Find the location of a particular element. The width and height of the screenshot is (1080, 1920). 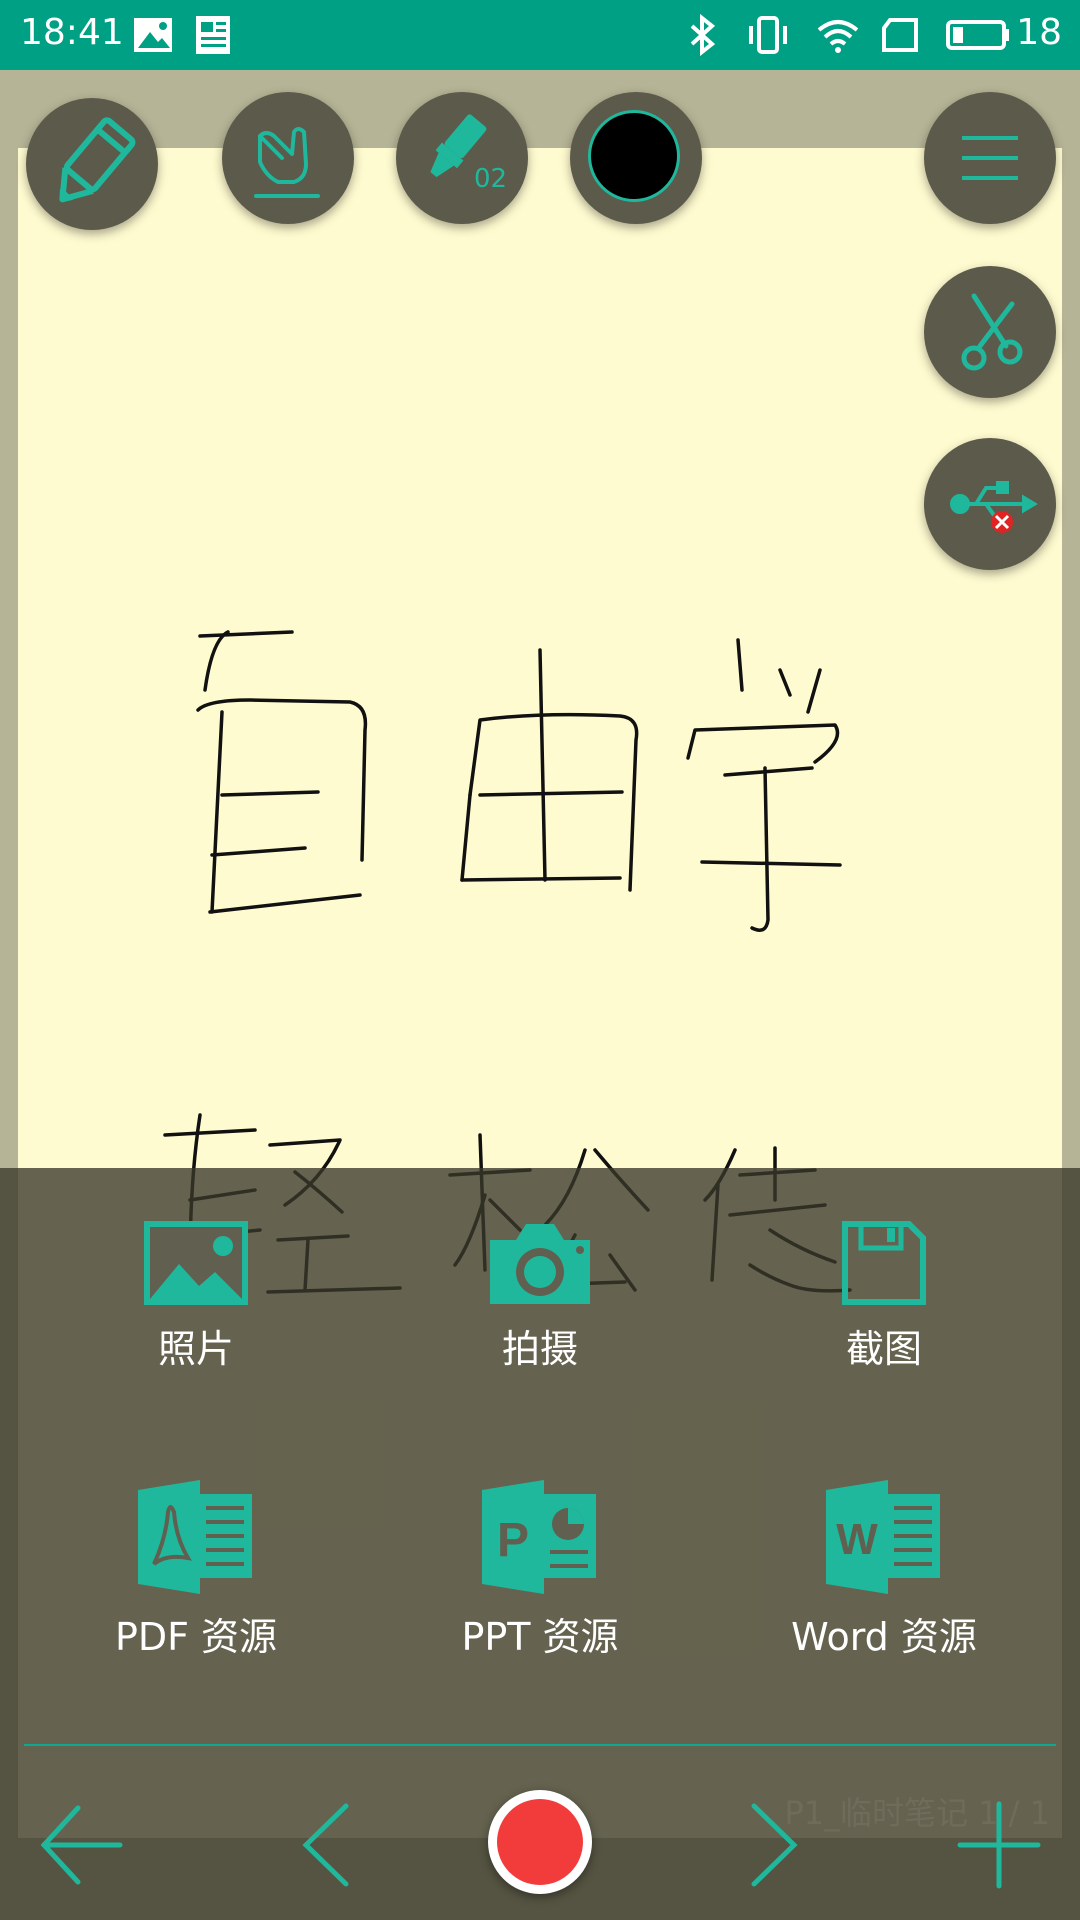

scissors-icon is located at coordinates (992, 332).